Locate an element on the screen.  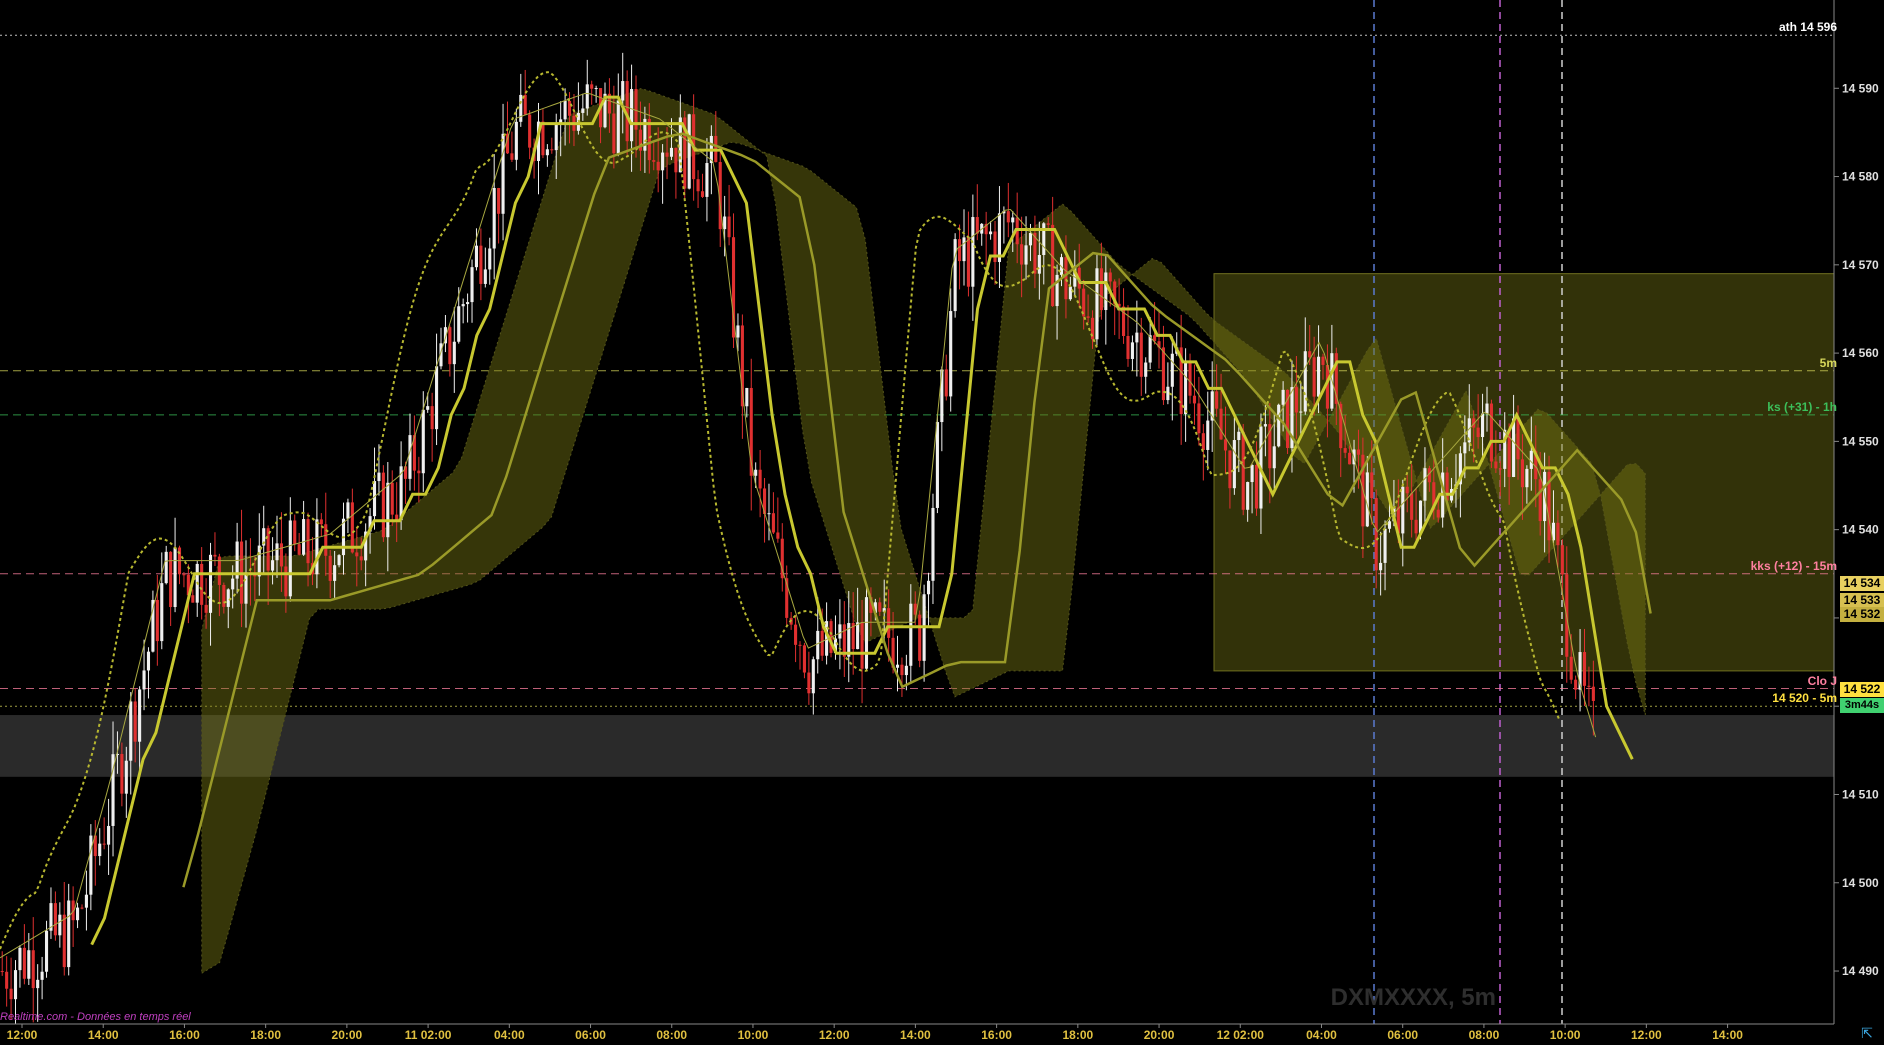
price-tag: 14 532 is located at coordinates (1862, 614).